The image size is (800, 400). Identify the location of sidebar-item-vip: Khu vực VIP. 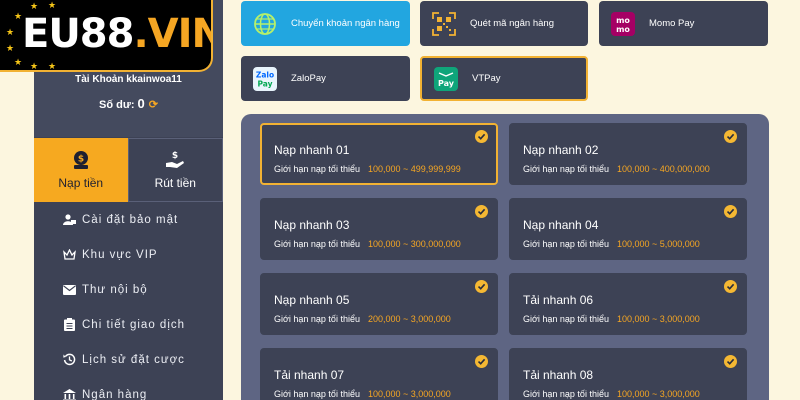
(128, 254).